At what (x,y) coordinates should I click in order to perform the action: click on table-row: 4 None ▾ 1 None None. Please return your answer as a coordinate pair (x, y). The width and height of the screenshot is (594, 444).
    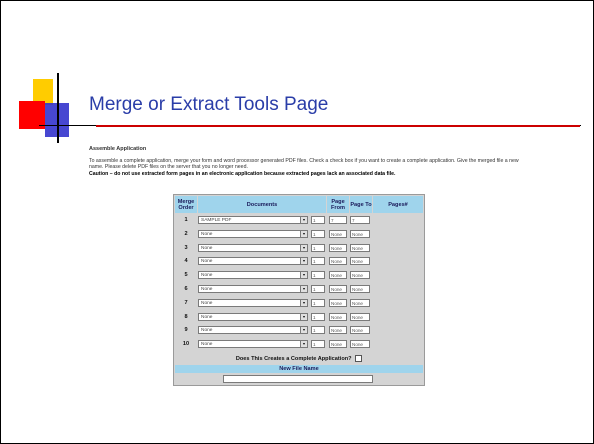
    Looking at the image, I should click on (299, 261).